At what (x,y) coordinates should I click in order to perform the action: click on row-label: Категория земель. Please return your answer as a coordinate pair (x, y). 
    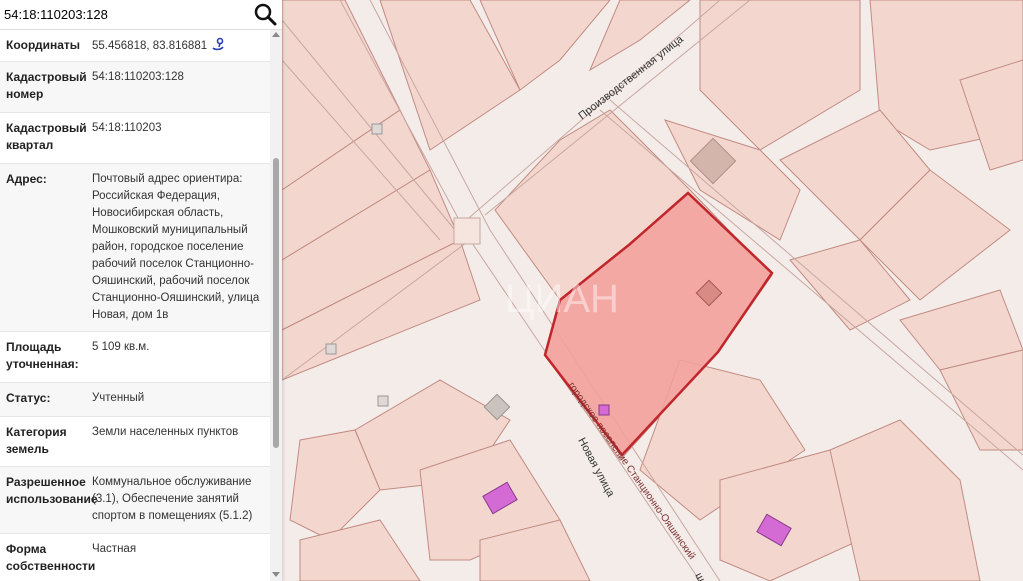
    Looking at the image, I should click on (36, 440).